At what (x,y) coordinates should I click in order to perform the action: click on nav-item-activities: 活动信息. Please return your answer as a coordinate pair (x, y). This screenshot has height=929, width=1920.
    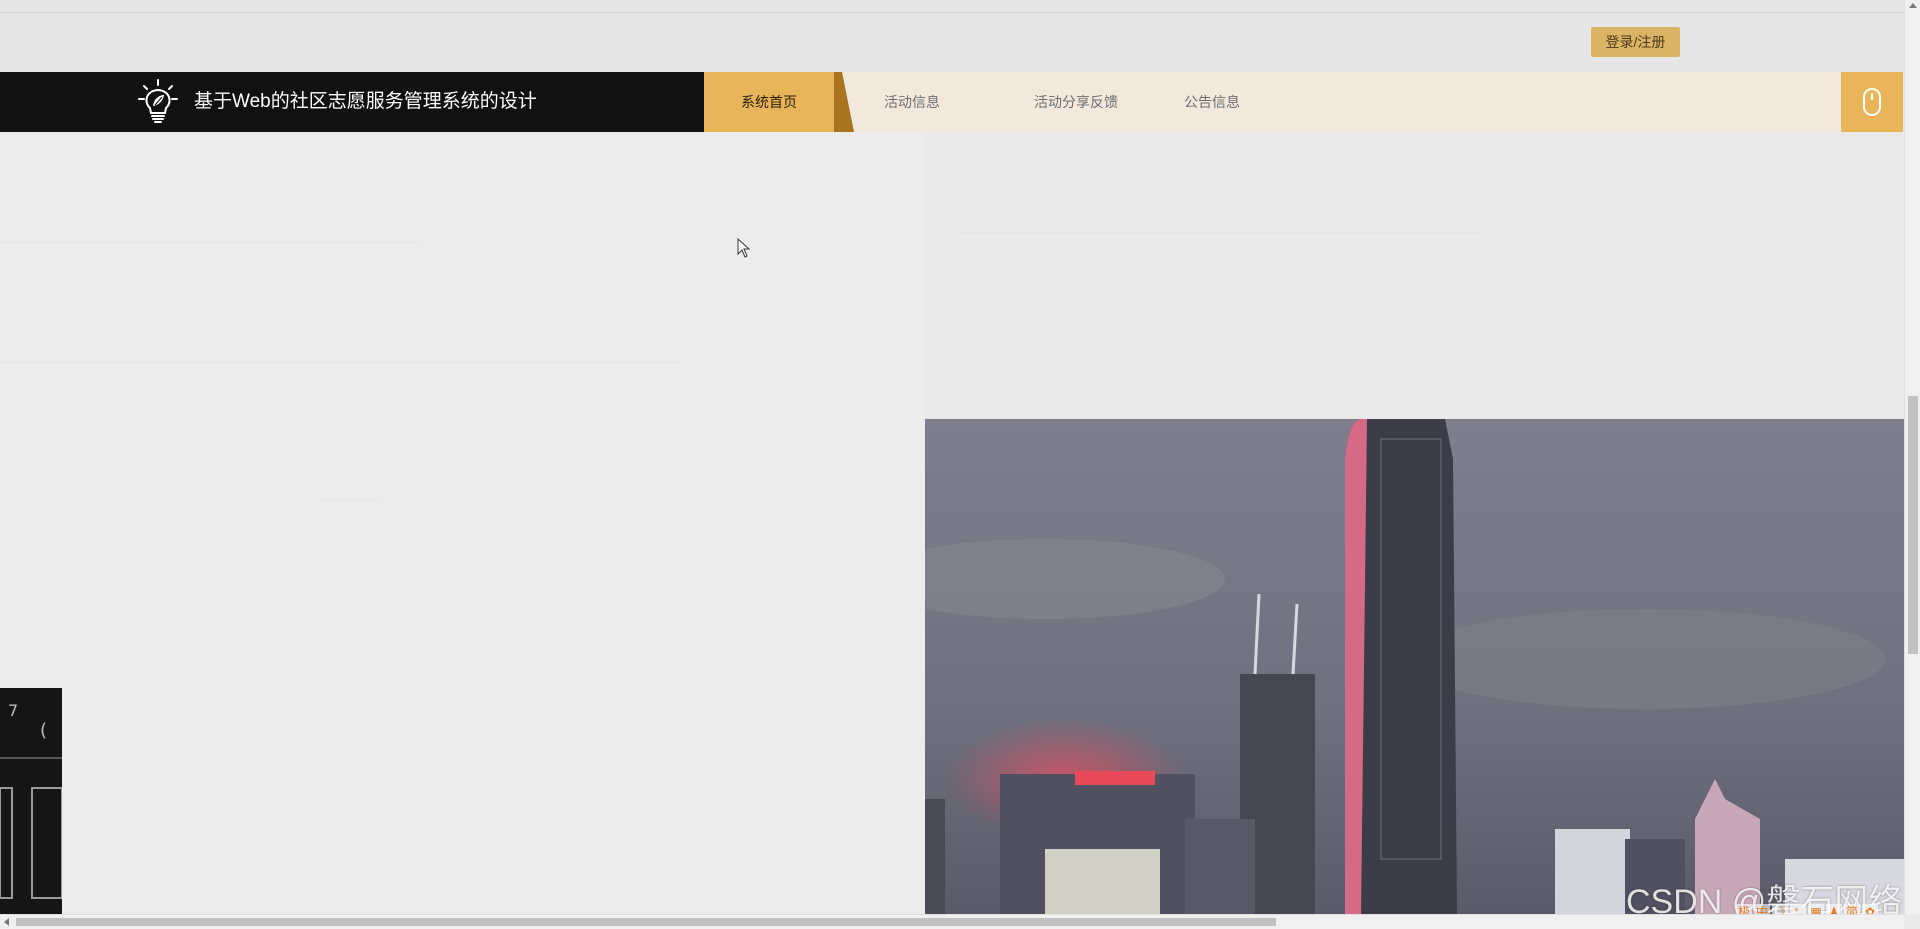
    Looking at the image, I should click on (912, 102).